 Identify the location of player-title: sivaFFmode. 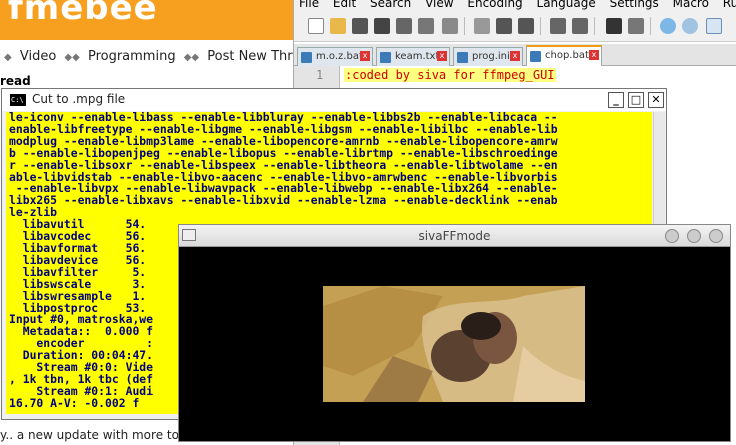
(454, 236).